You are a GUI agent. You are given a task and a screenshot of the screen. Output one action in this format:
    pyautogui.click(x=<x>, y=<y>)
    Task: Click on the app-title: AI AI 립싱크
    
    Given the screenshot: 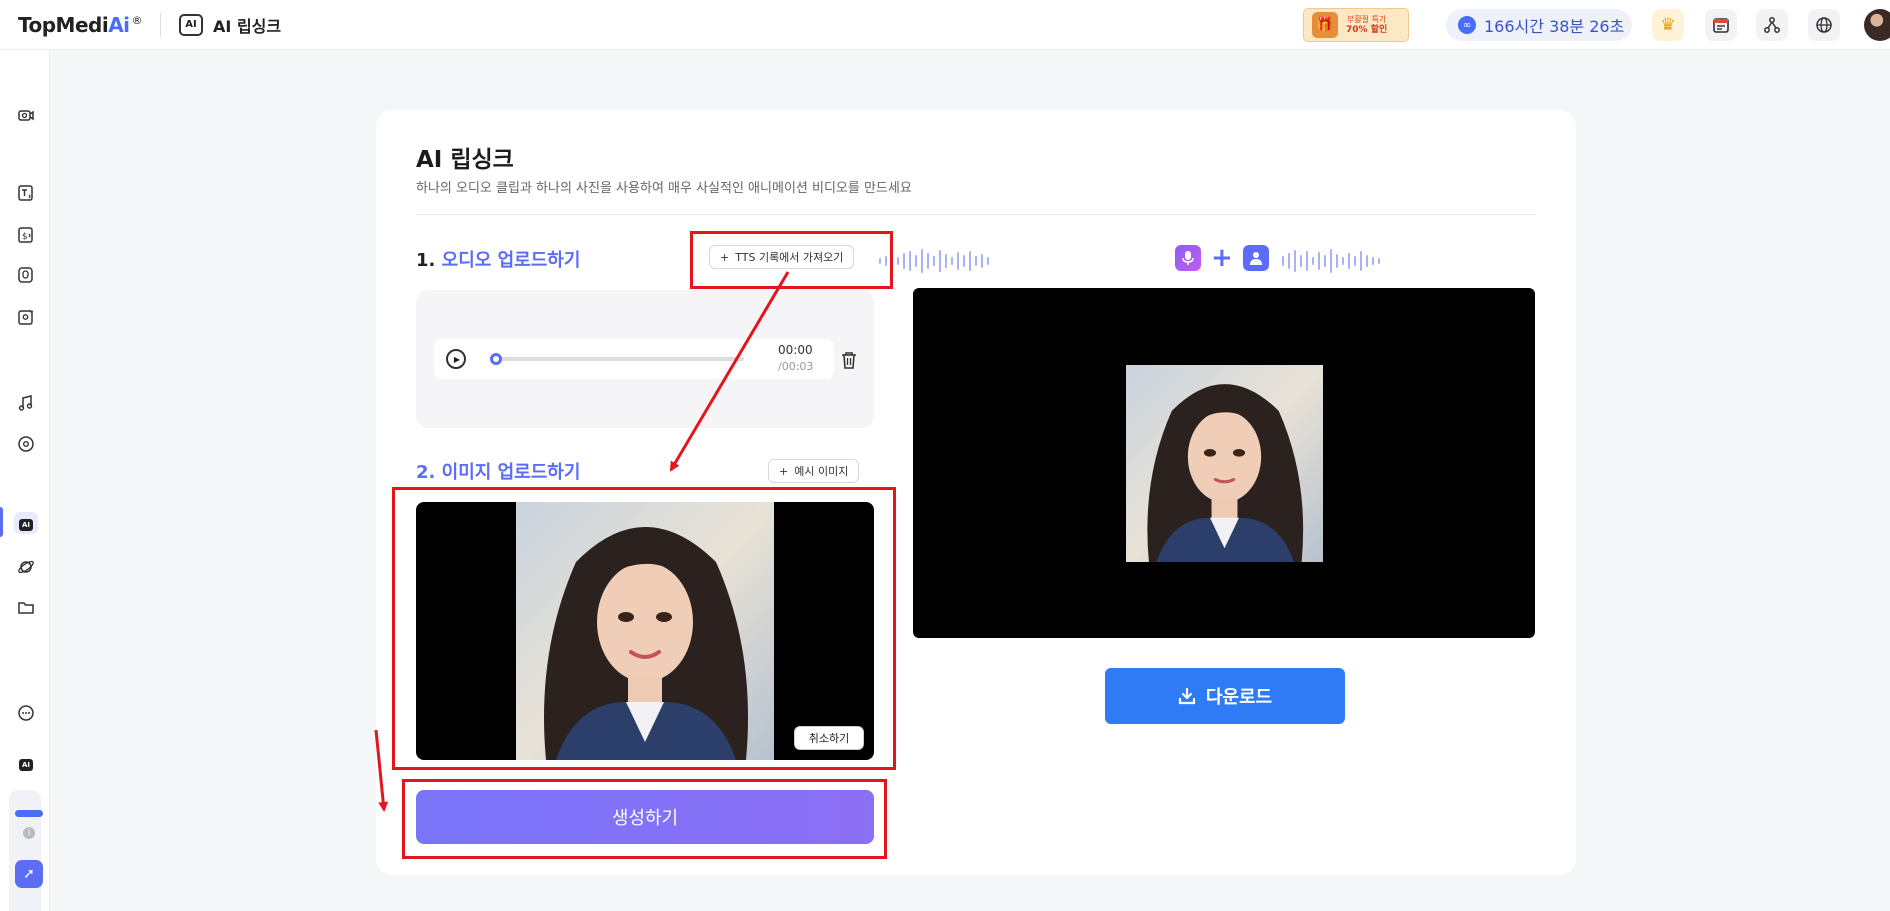 What is the action you would take?
    pyautogui.click(x=230, y=25)
    